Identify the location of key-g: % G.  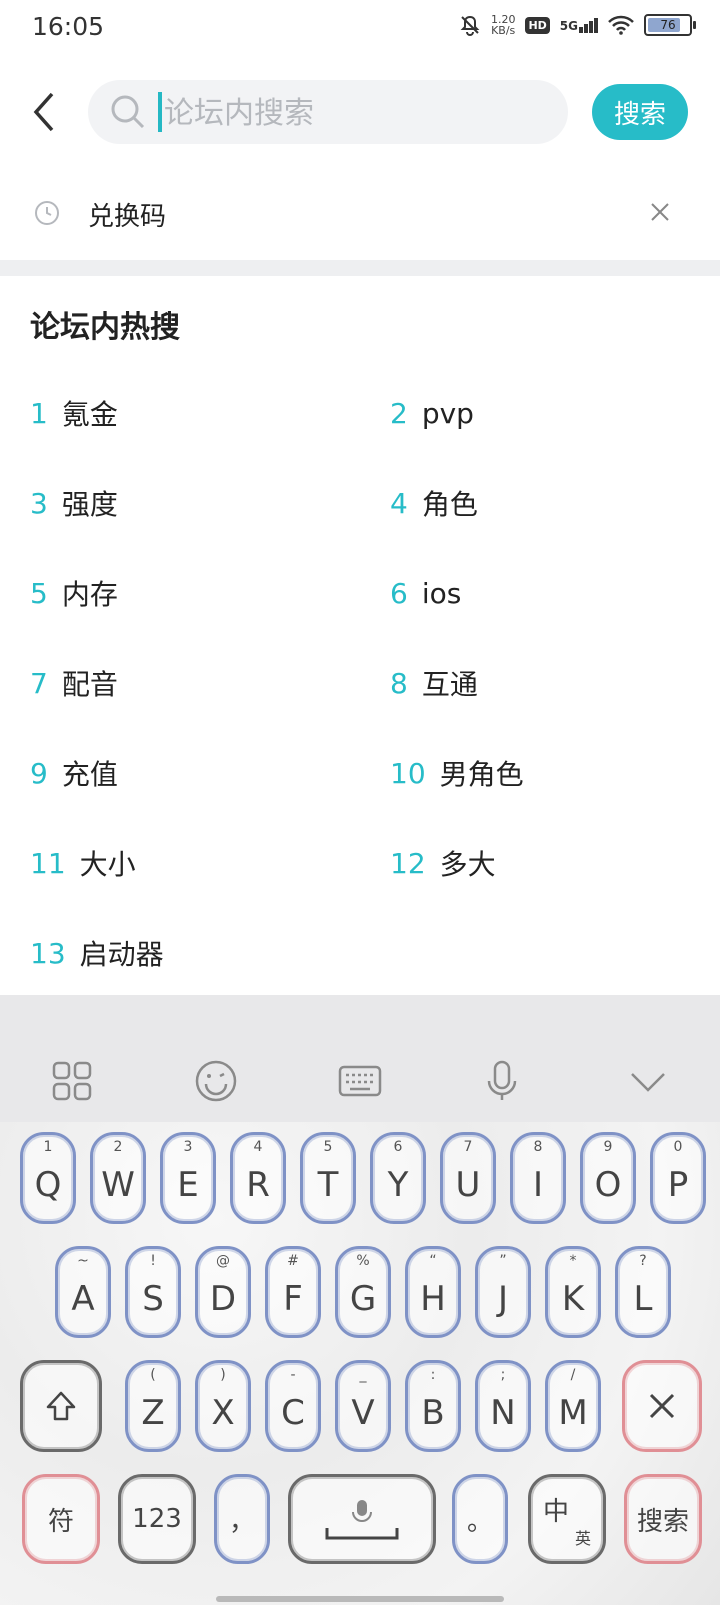
(363, 1292).